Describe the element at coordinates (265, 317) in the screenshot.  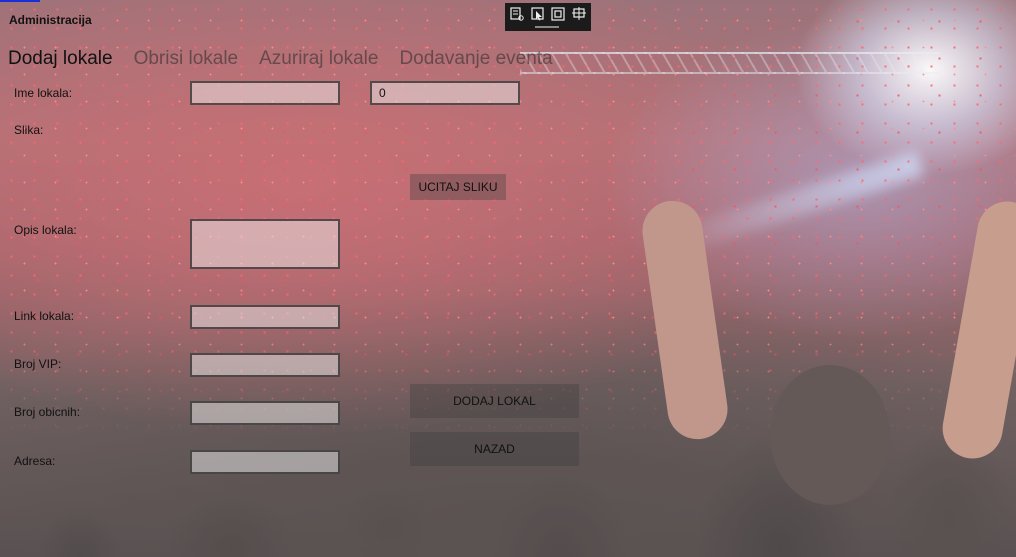
I see `link-lokala-input` at that location.